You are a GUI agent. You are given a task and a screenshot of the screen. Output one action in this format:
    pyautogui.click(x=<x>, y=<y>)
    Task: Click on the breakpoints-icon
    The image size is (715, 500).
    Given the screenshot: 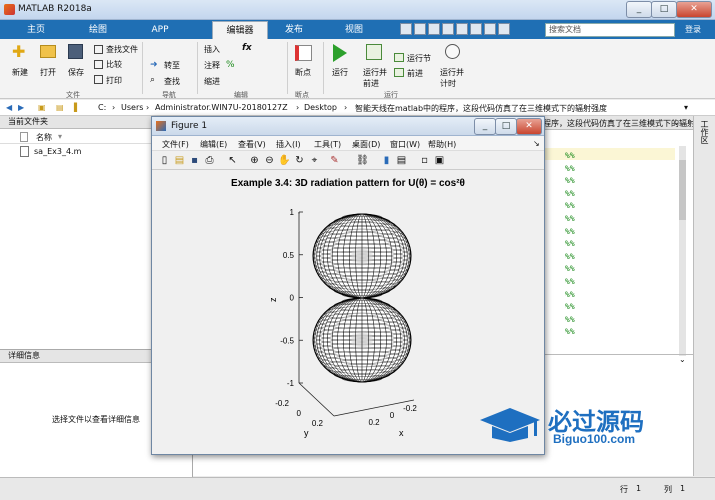 What is the action you would take?
    pyautogui.click(x=303, y=53)
    